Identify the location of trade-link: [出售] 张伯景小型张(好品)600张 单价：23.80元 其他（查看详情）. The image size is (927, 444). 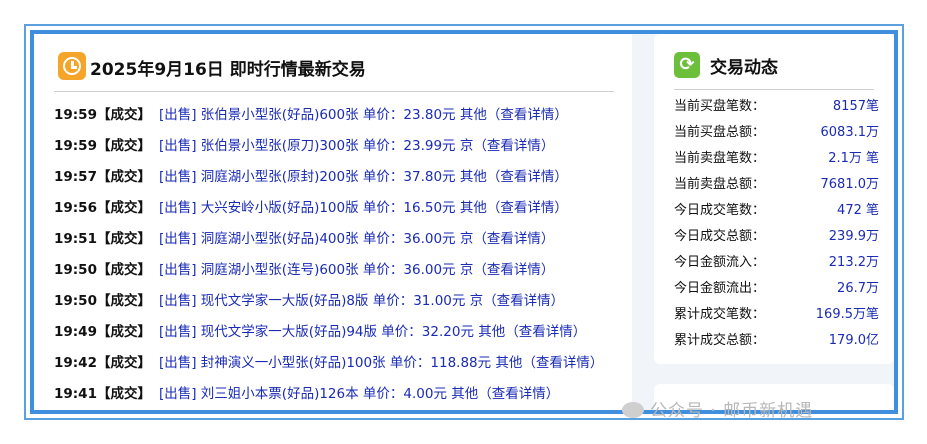
(363, 115).